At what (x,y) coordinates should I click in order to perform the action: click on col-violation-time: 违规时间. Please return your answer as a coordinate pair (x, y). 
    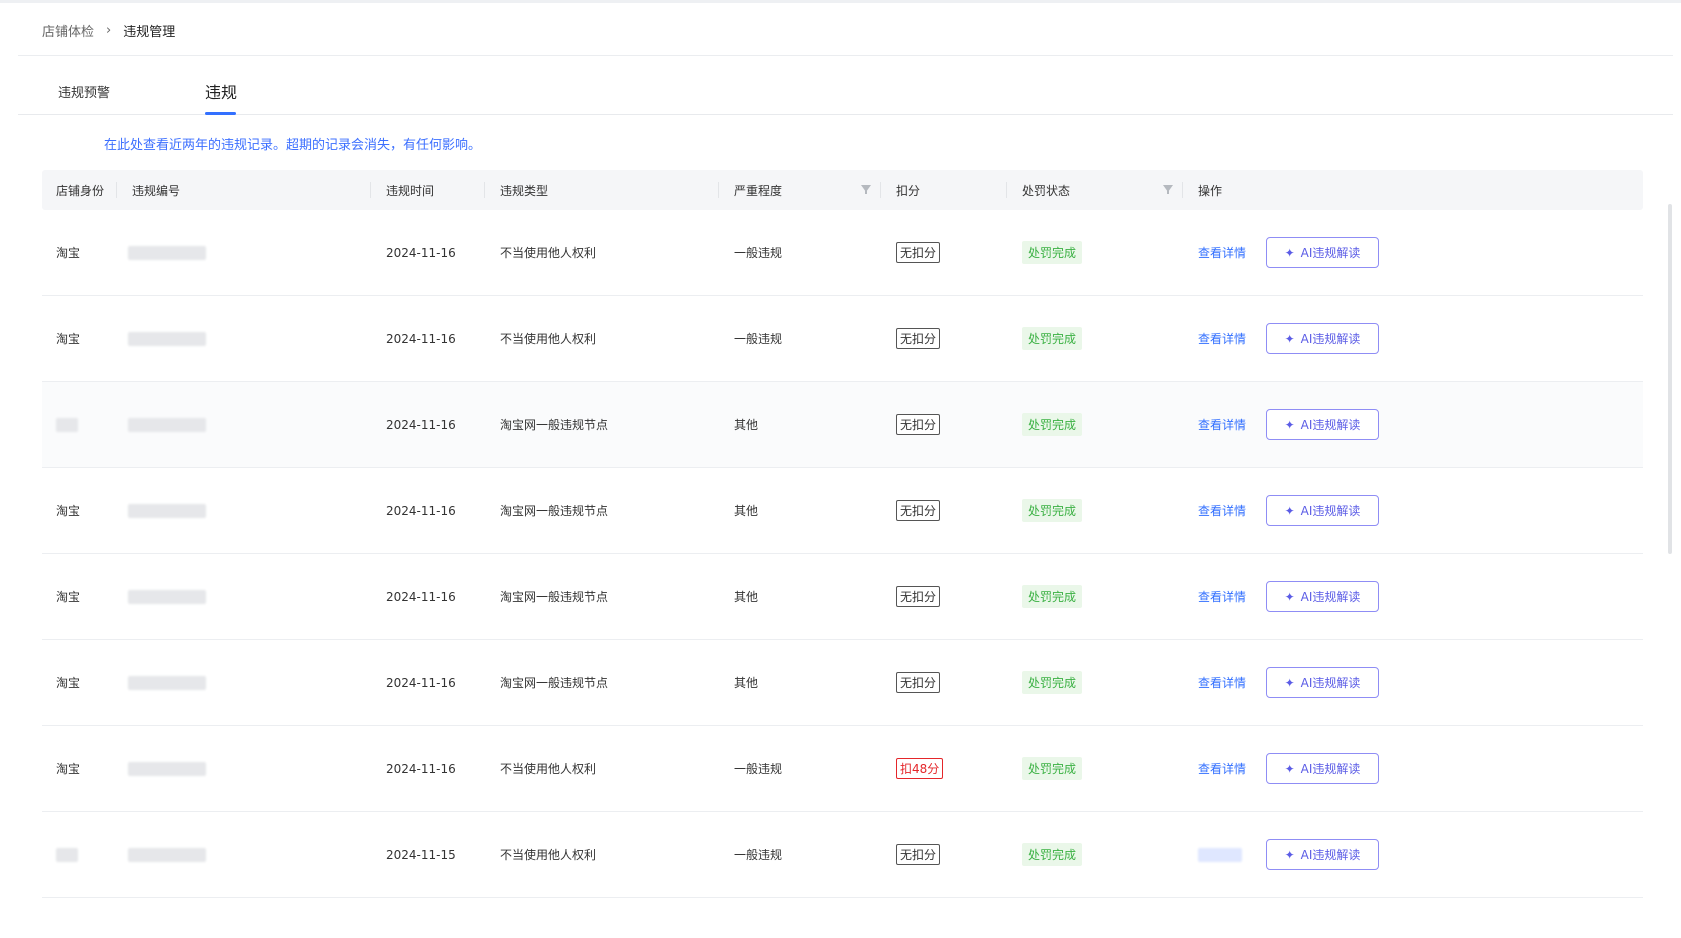
    Looking at the image, I should click on (410, 190).